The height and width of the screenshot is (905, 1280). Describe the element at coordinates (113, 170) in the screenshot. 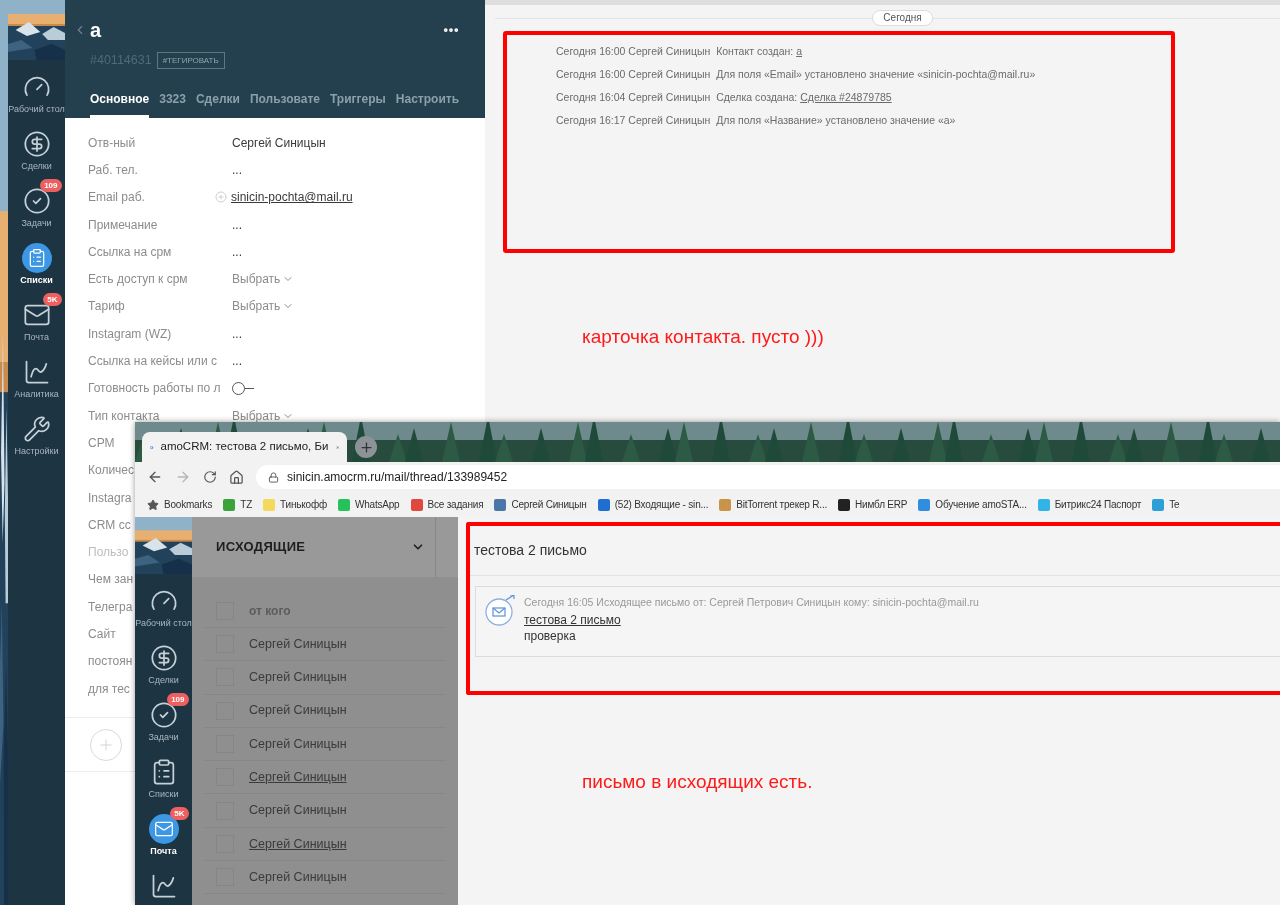

I see `field-label: Раб. тел.` at that location.